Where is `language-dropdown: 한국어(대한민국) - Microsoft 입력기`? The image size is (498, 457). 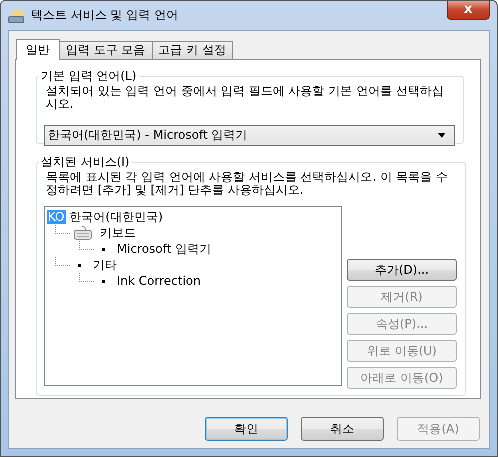
language-dropdown: 한국어(대한민국) - Microsoft 입력기 is located at coordinates (249, 135).